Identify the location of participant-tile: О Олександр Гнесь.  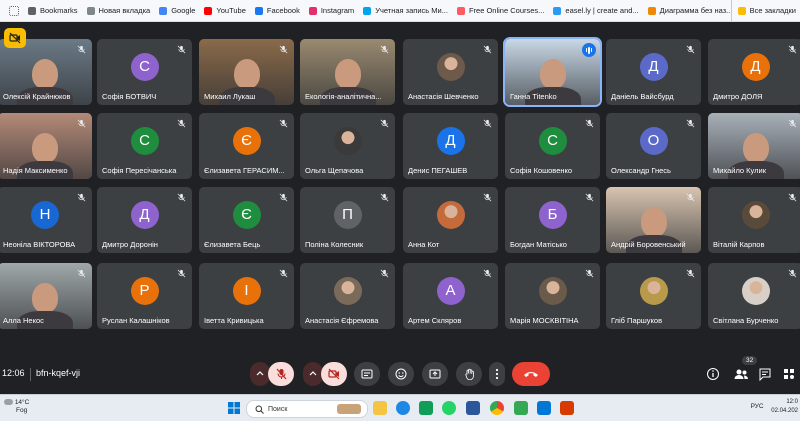
(653, 146).